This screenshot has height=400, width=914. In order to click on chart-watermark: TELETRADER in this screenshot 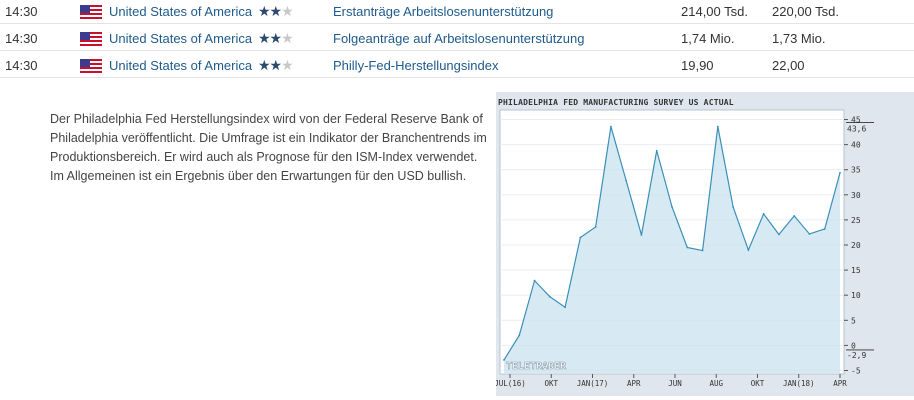, I will do `click(536, 366)`.